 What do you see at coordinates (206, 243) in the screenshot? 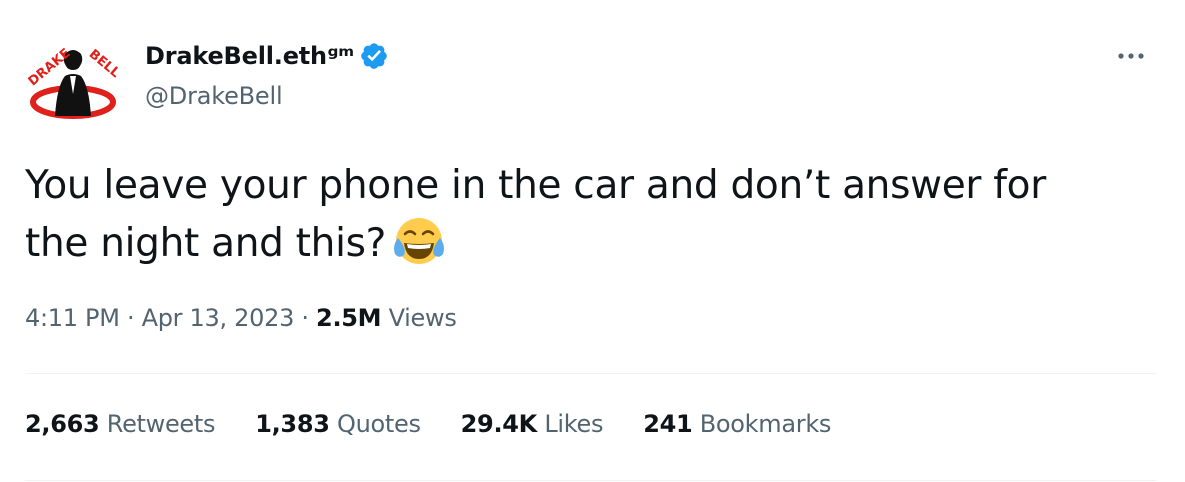
I see `tweet-text-line-2-text: the night and this?` at bounding box center [206, 243].